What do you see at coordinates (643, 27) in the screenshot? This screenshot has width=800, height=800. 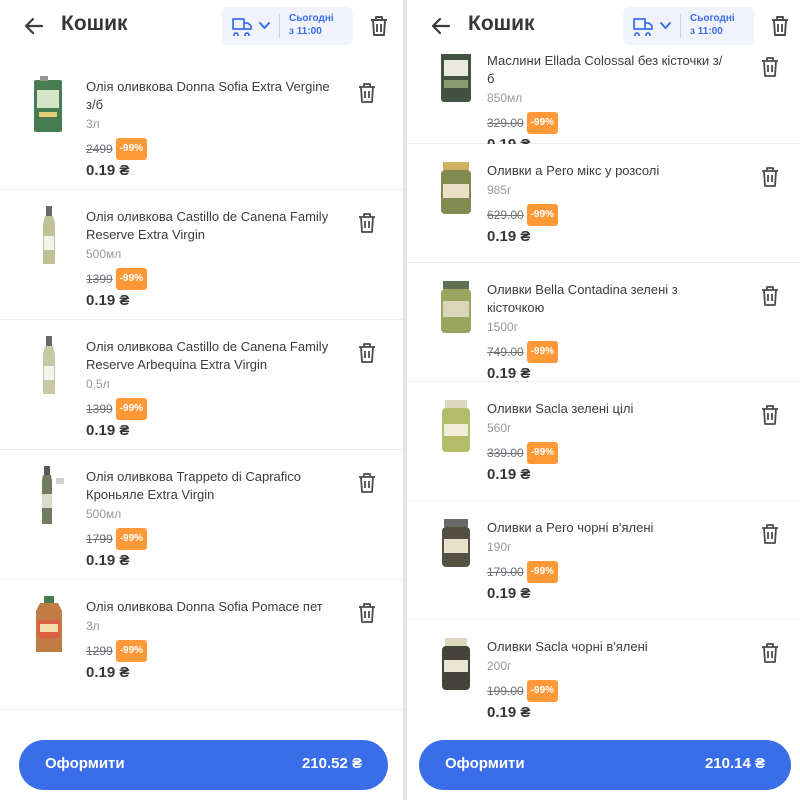 I see `delivery-truck-icon` at bounding box center [643, 27].